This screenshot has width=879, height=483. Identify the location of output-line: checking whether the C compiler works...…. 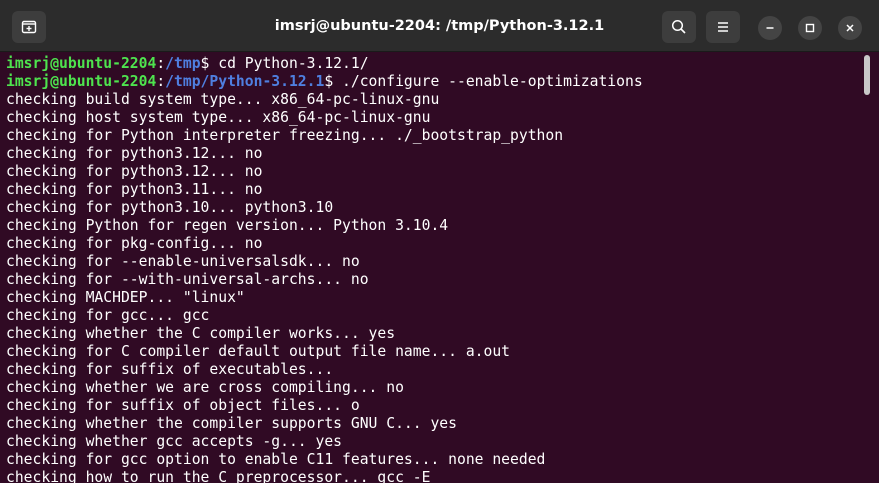
(201, 333).